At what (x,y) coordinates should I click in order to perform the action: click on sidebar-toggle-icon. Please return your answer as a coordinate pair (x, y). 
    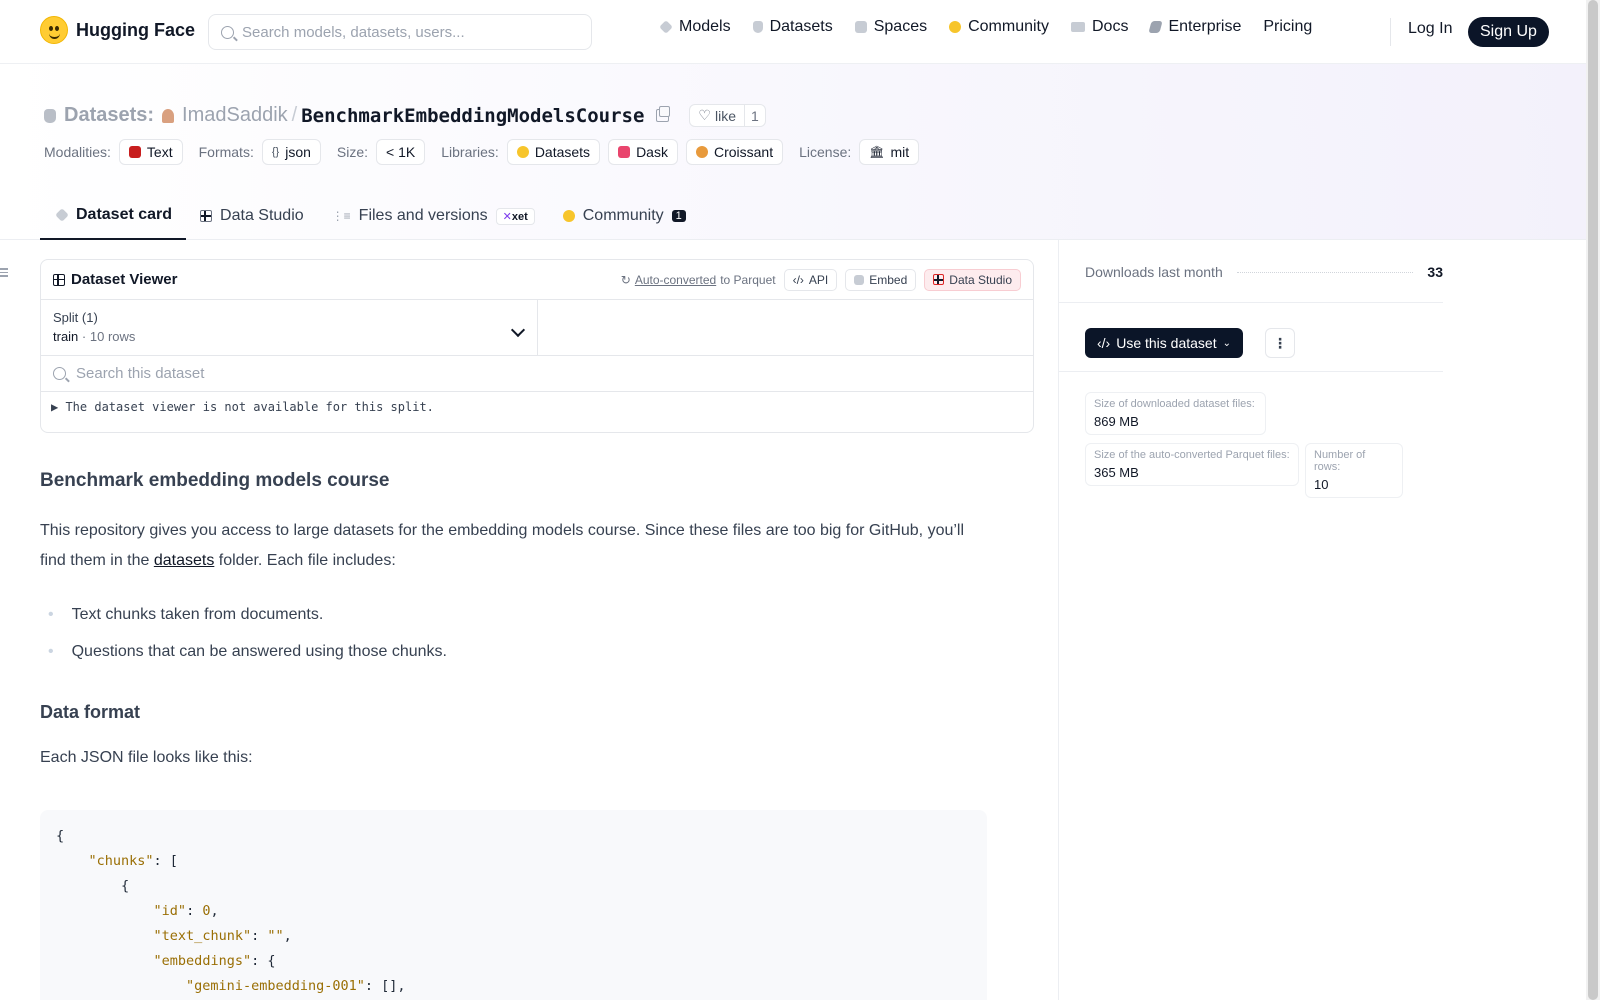
    Looking at the image, I should click on (5, 272).